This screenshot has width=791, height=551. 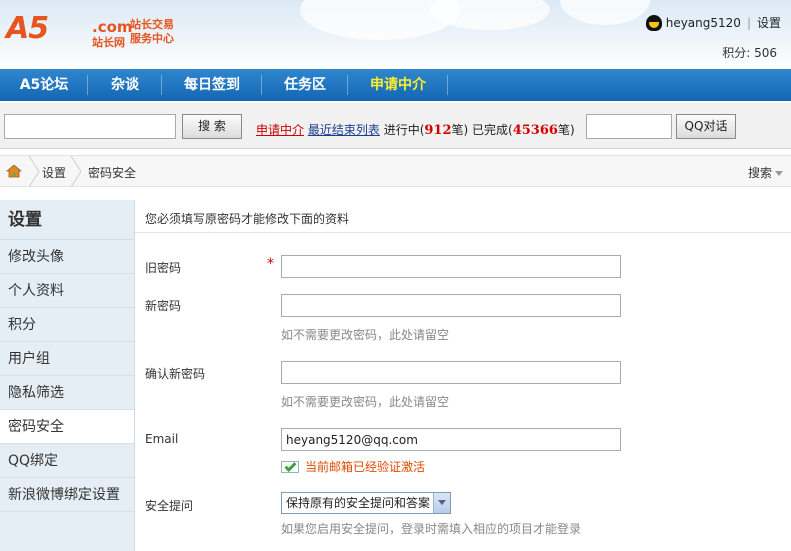 I want to click on nav-item-checkin: 每日签到, so click(x=212, y=85).